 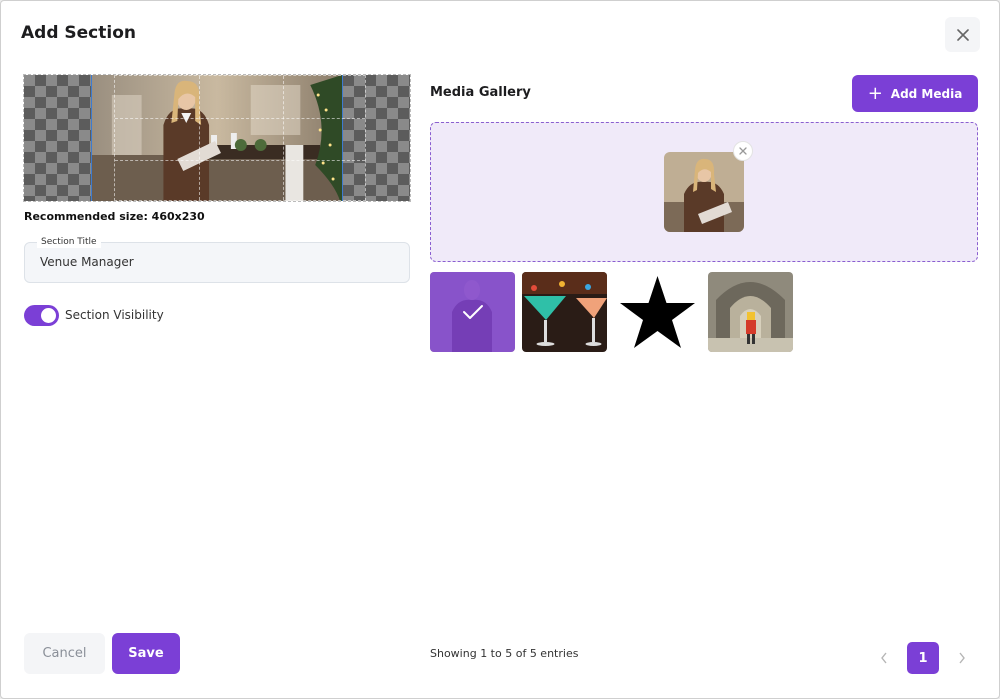 I want to click on close-button, so click(x=962, y=34).